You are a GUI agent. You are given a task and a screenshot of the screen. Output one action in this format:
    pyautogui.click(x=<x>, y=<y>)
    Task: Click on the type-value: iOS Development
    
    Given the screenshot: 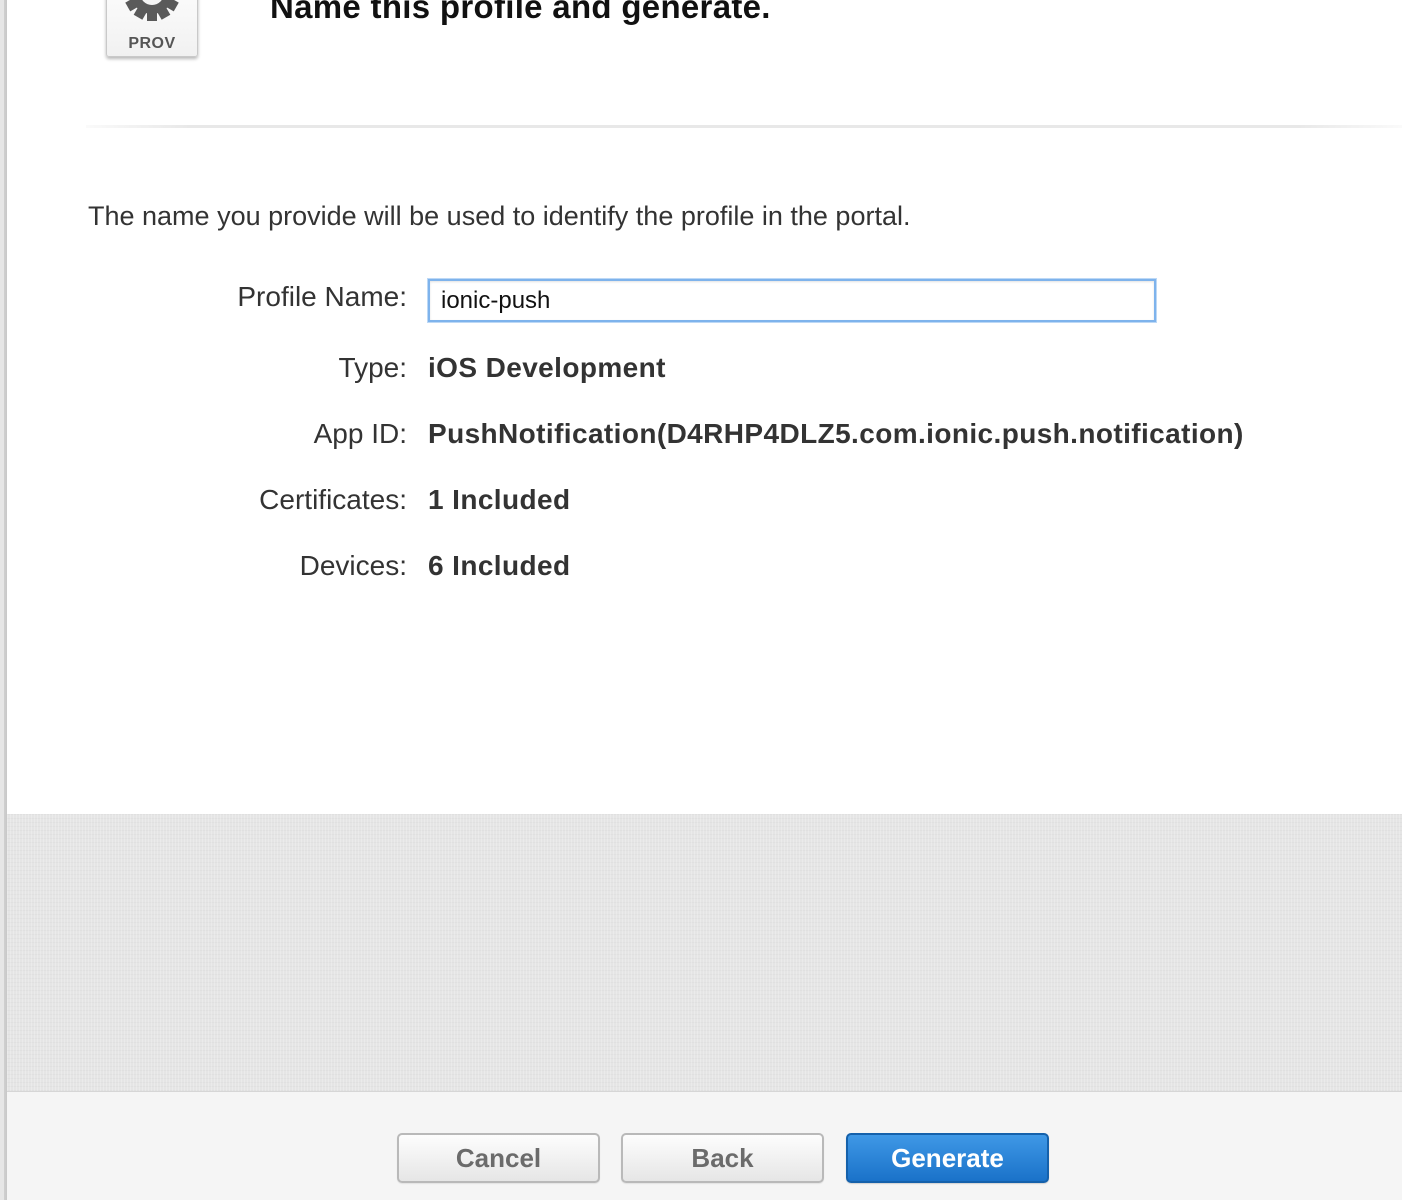 What is the action you would take?
    pyautogui.click(x=547, y=367)
    